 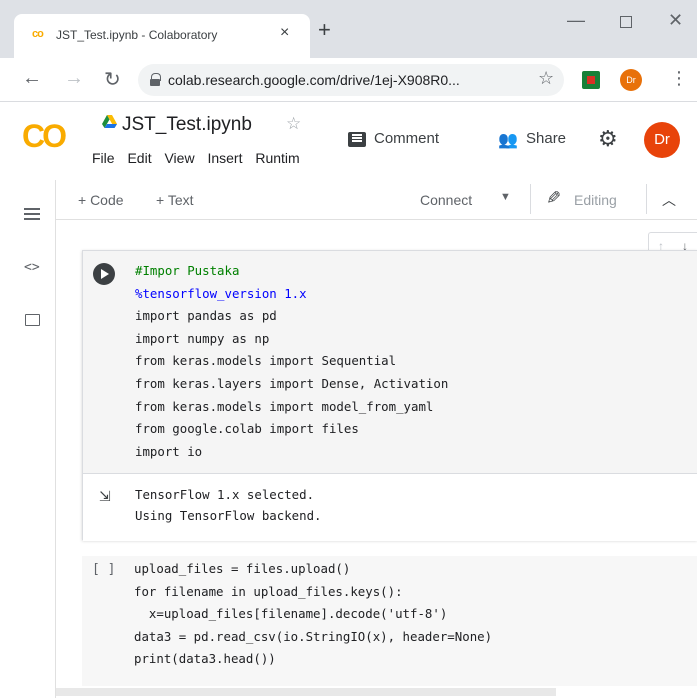 What do you see at coordinates (179, 158) in the screenshot?
I see `menu-view: View` at bounding box center [179, 158].